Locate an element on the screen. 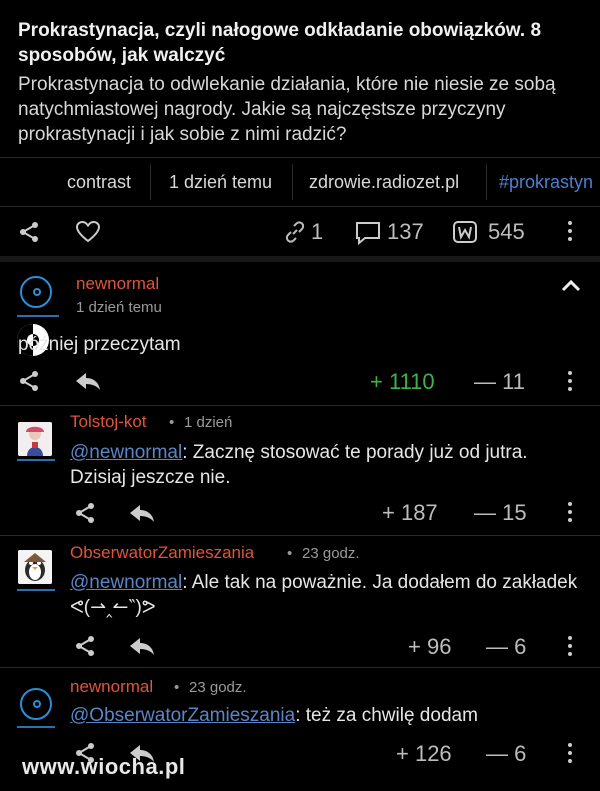  comment-text: później przeczytam is located at coordinates (99, 344).